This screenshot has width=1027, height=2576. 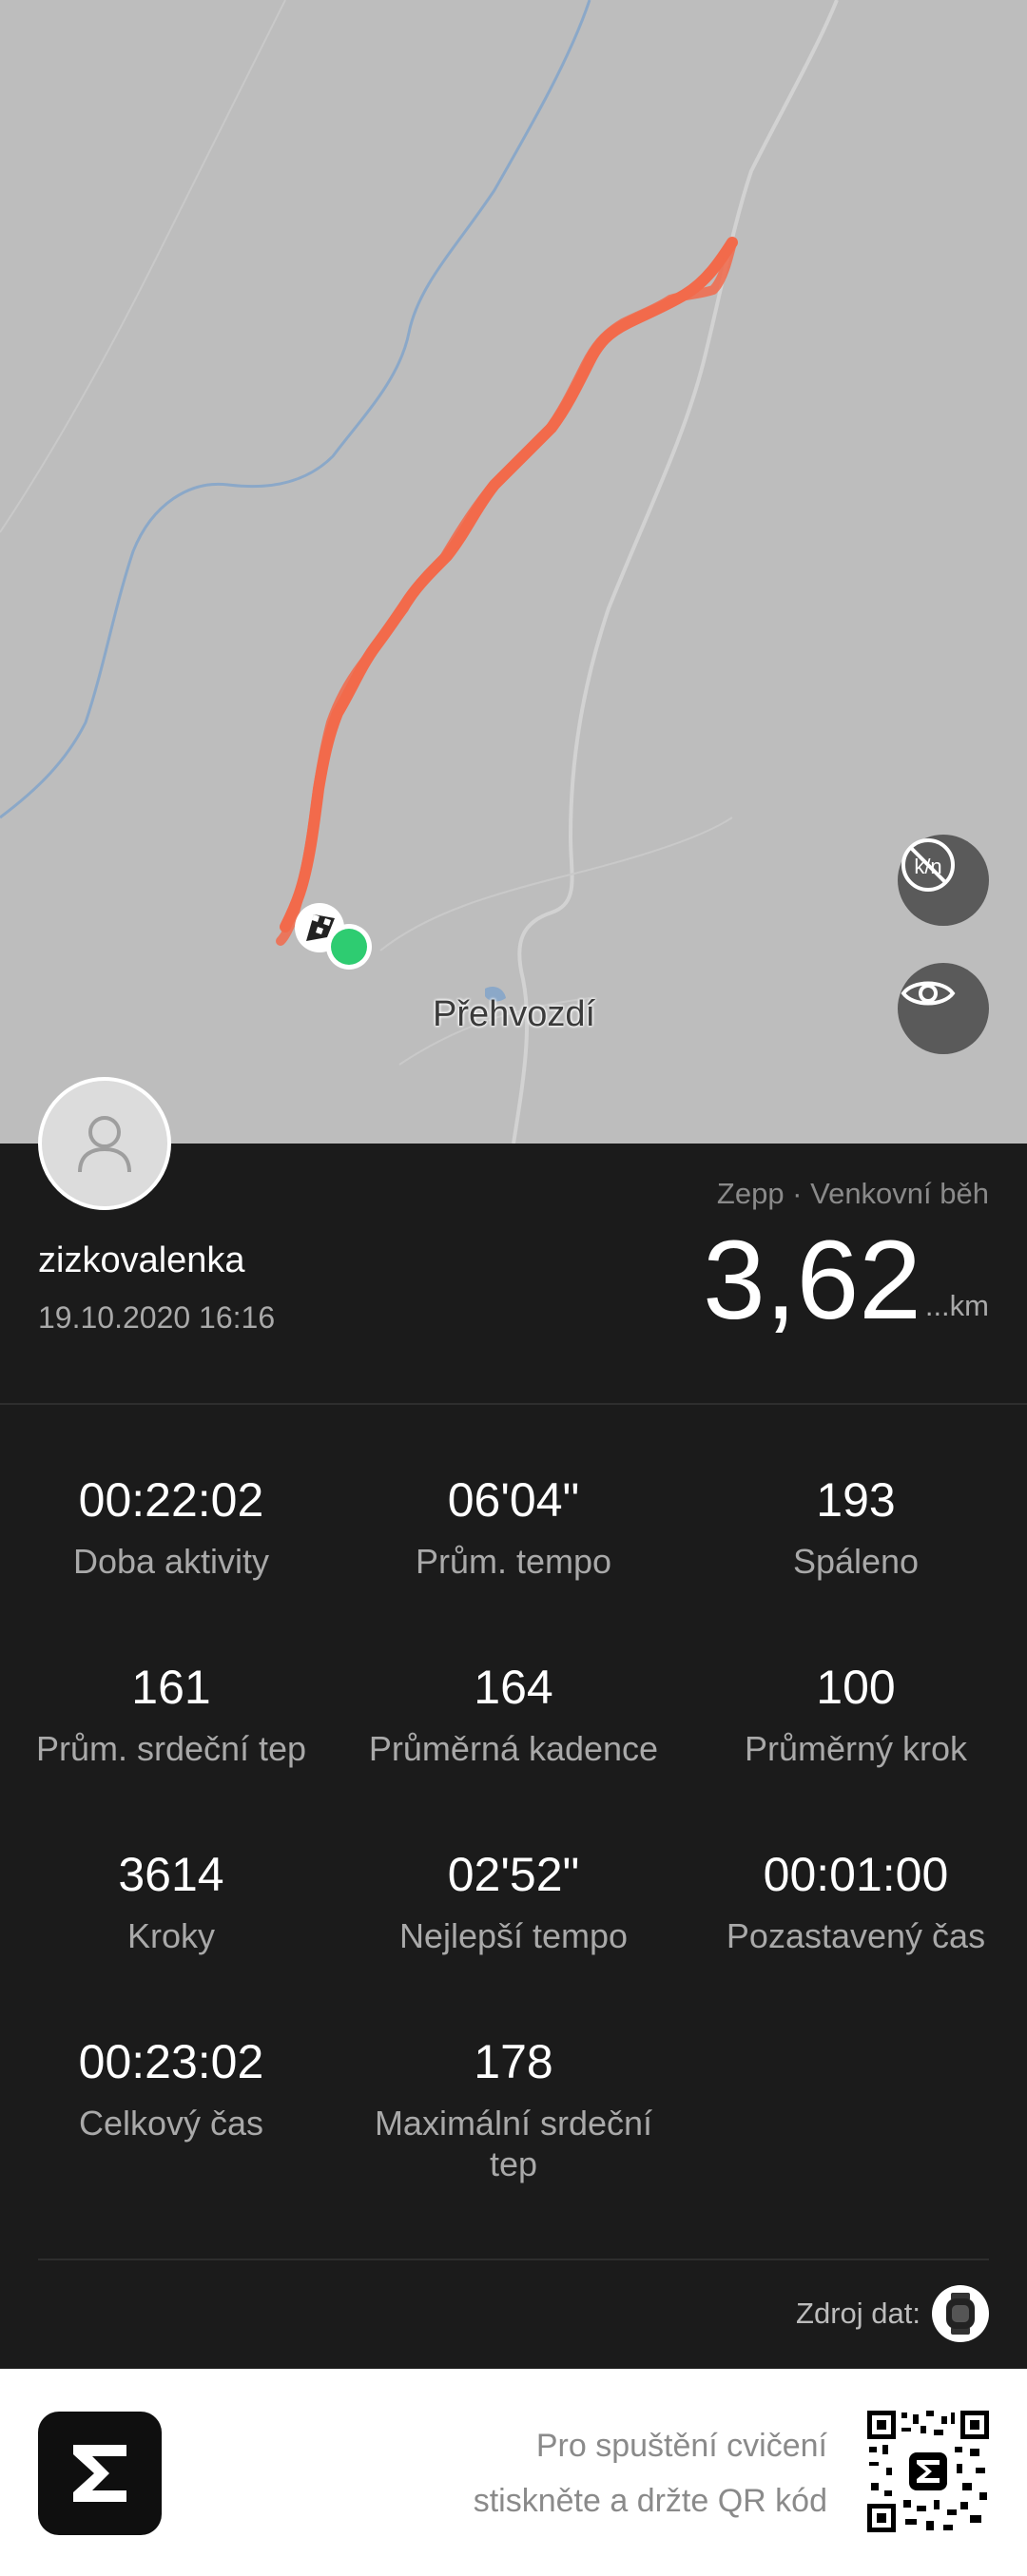 I want to click on km-toggle-button: k/n, so click(x=944, y=880).